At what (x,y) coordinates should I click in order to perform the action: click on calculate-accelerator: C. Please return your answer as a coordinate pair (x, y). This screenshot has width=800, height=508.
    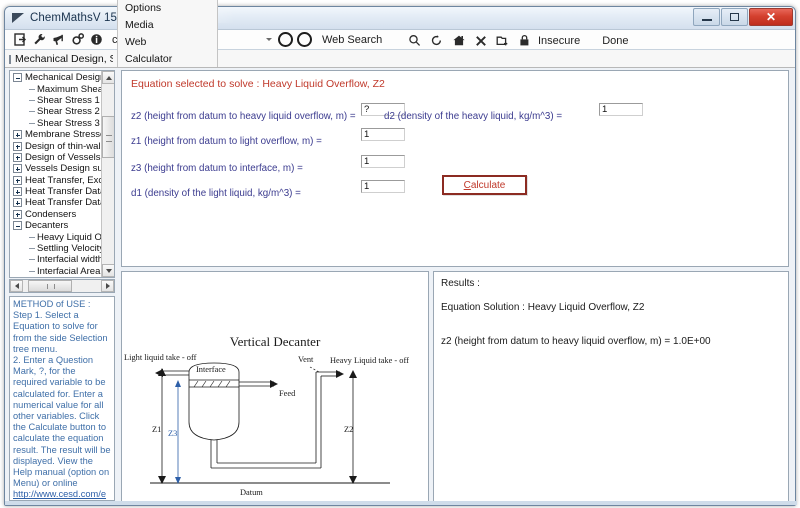
    Looking at the image, I should click on (467, 185).